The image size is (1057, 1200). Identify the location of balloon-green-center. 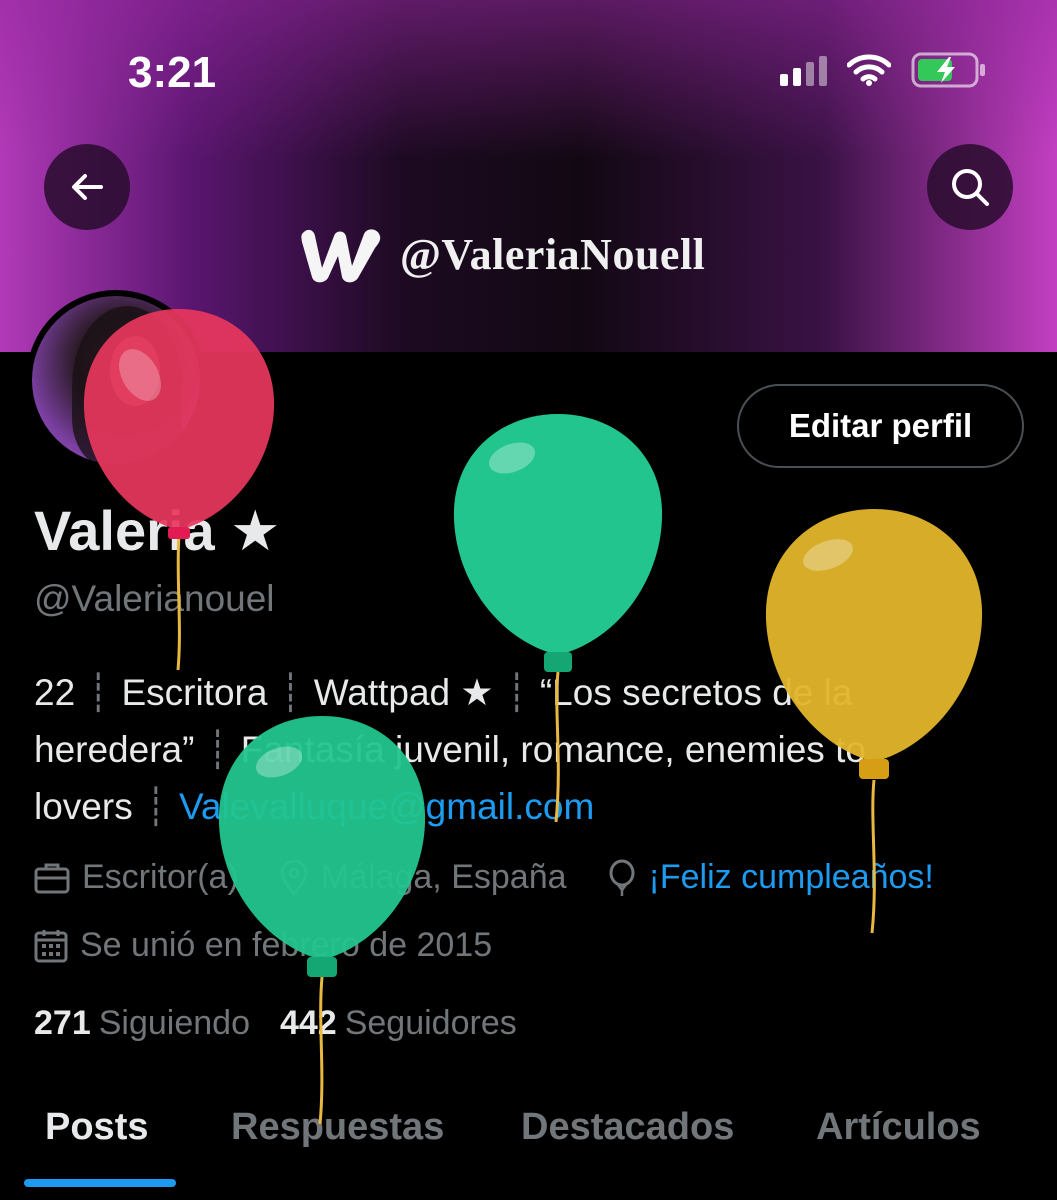
(558, 618).